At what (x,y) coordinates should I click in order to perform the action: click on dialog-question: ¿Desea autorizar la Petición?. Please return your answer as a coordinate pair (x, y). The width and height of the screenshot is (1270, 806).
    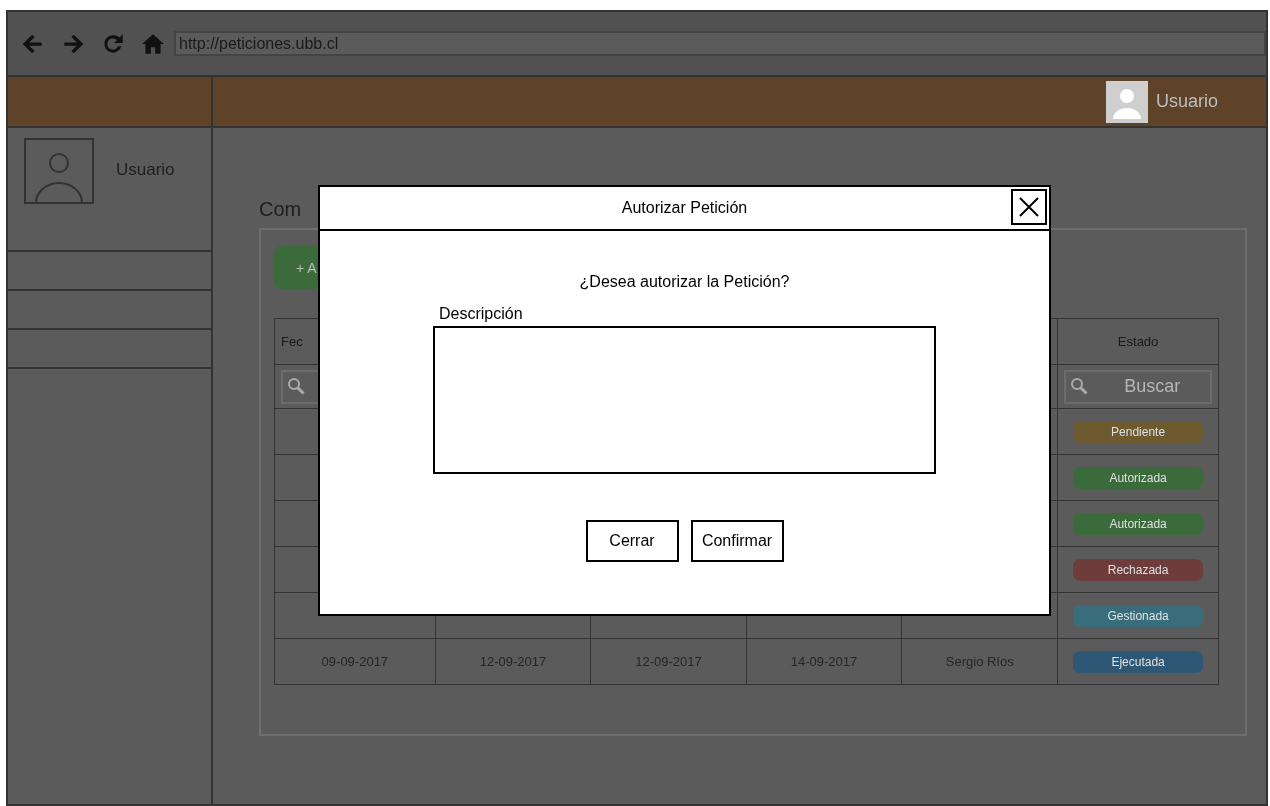
    Looking at the image, I should click on (684, 282).